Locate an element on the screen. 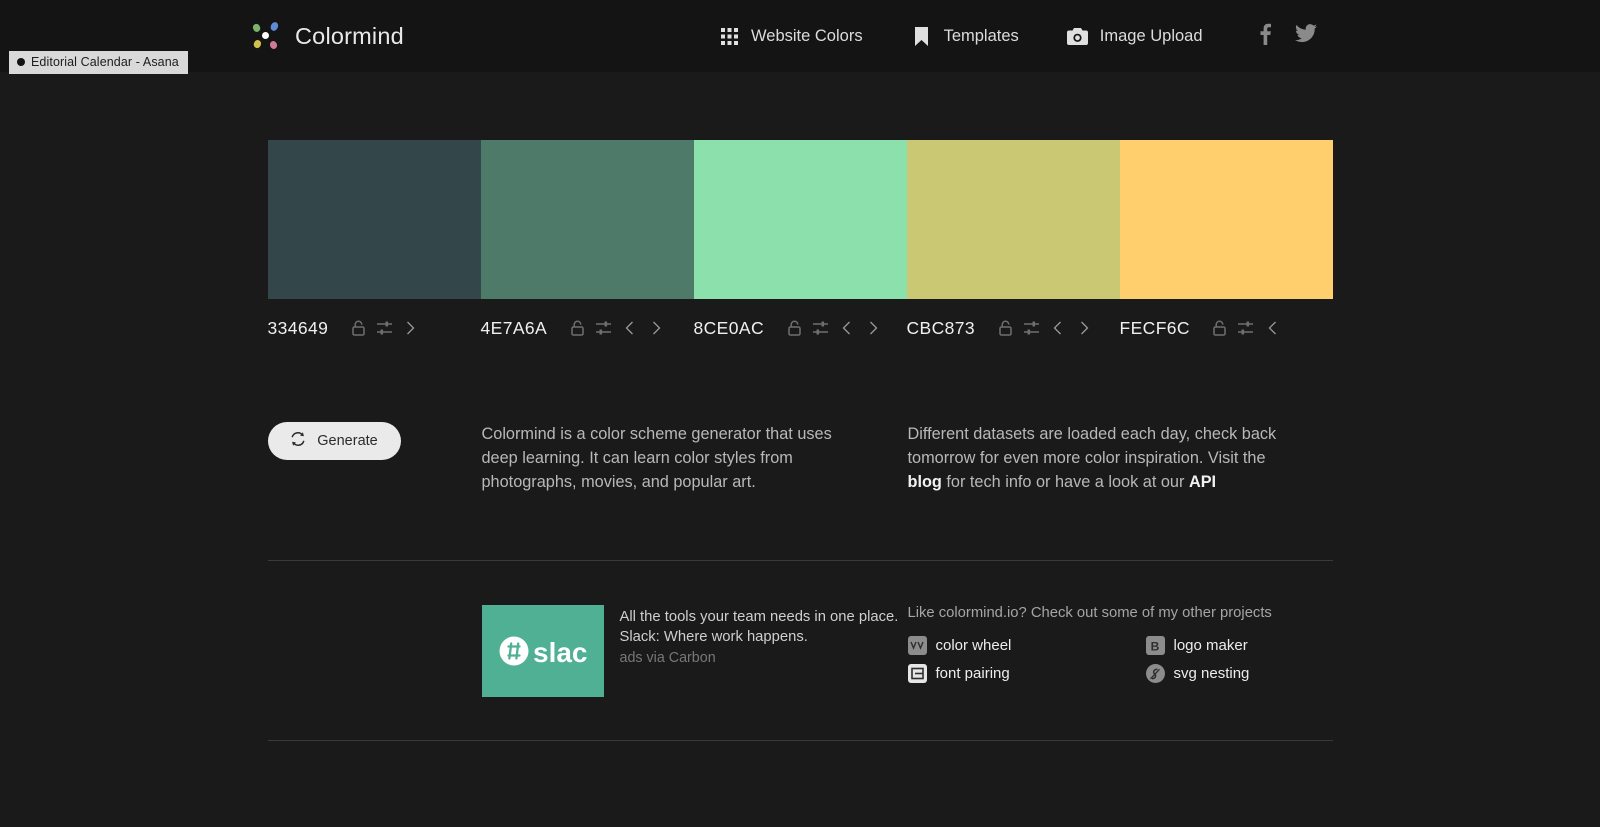 The image size is (1600, 827). project-label-color-wheel: color wheel is located at coordinates (973, 645).